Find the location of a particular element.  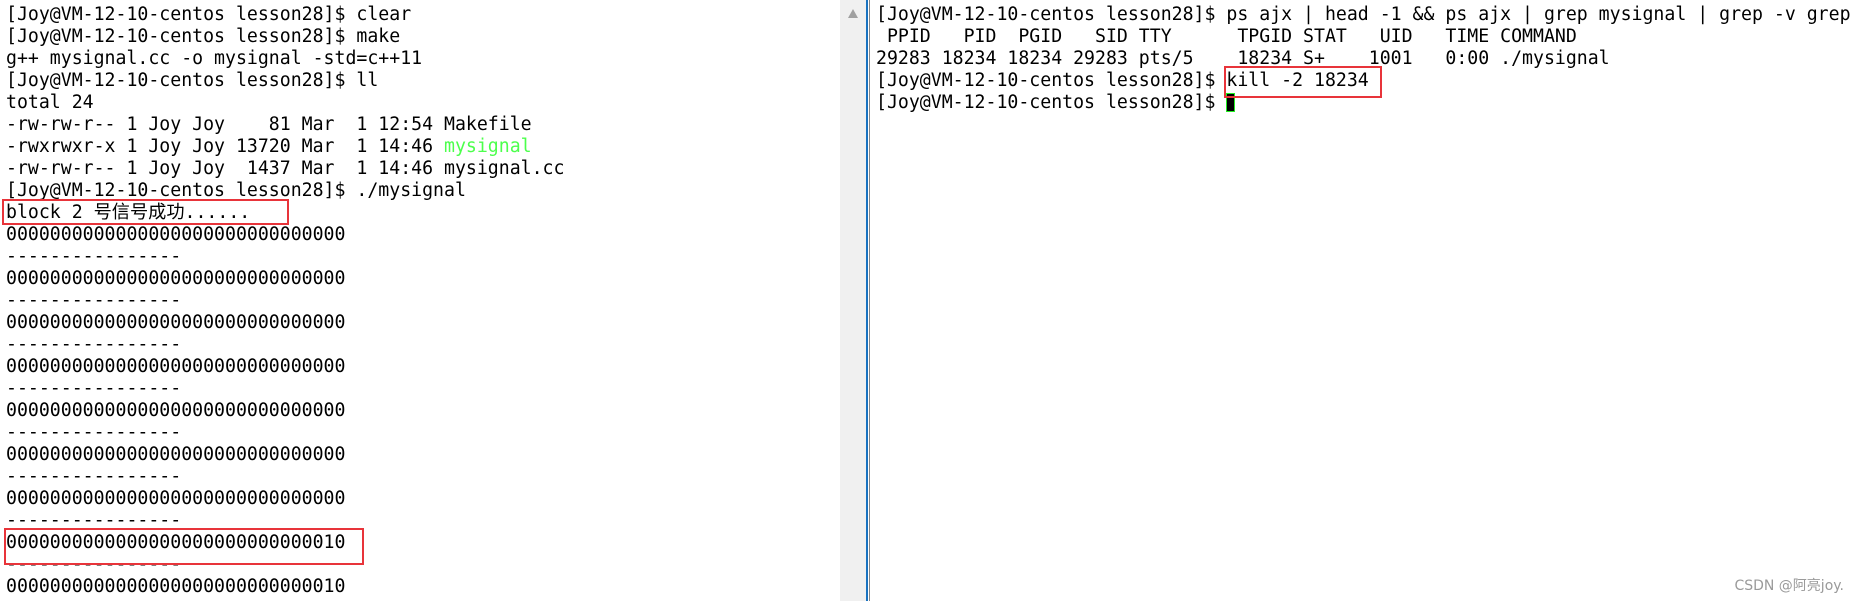

highlight-box-kill-command is located at coordinates (1303, 82).